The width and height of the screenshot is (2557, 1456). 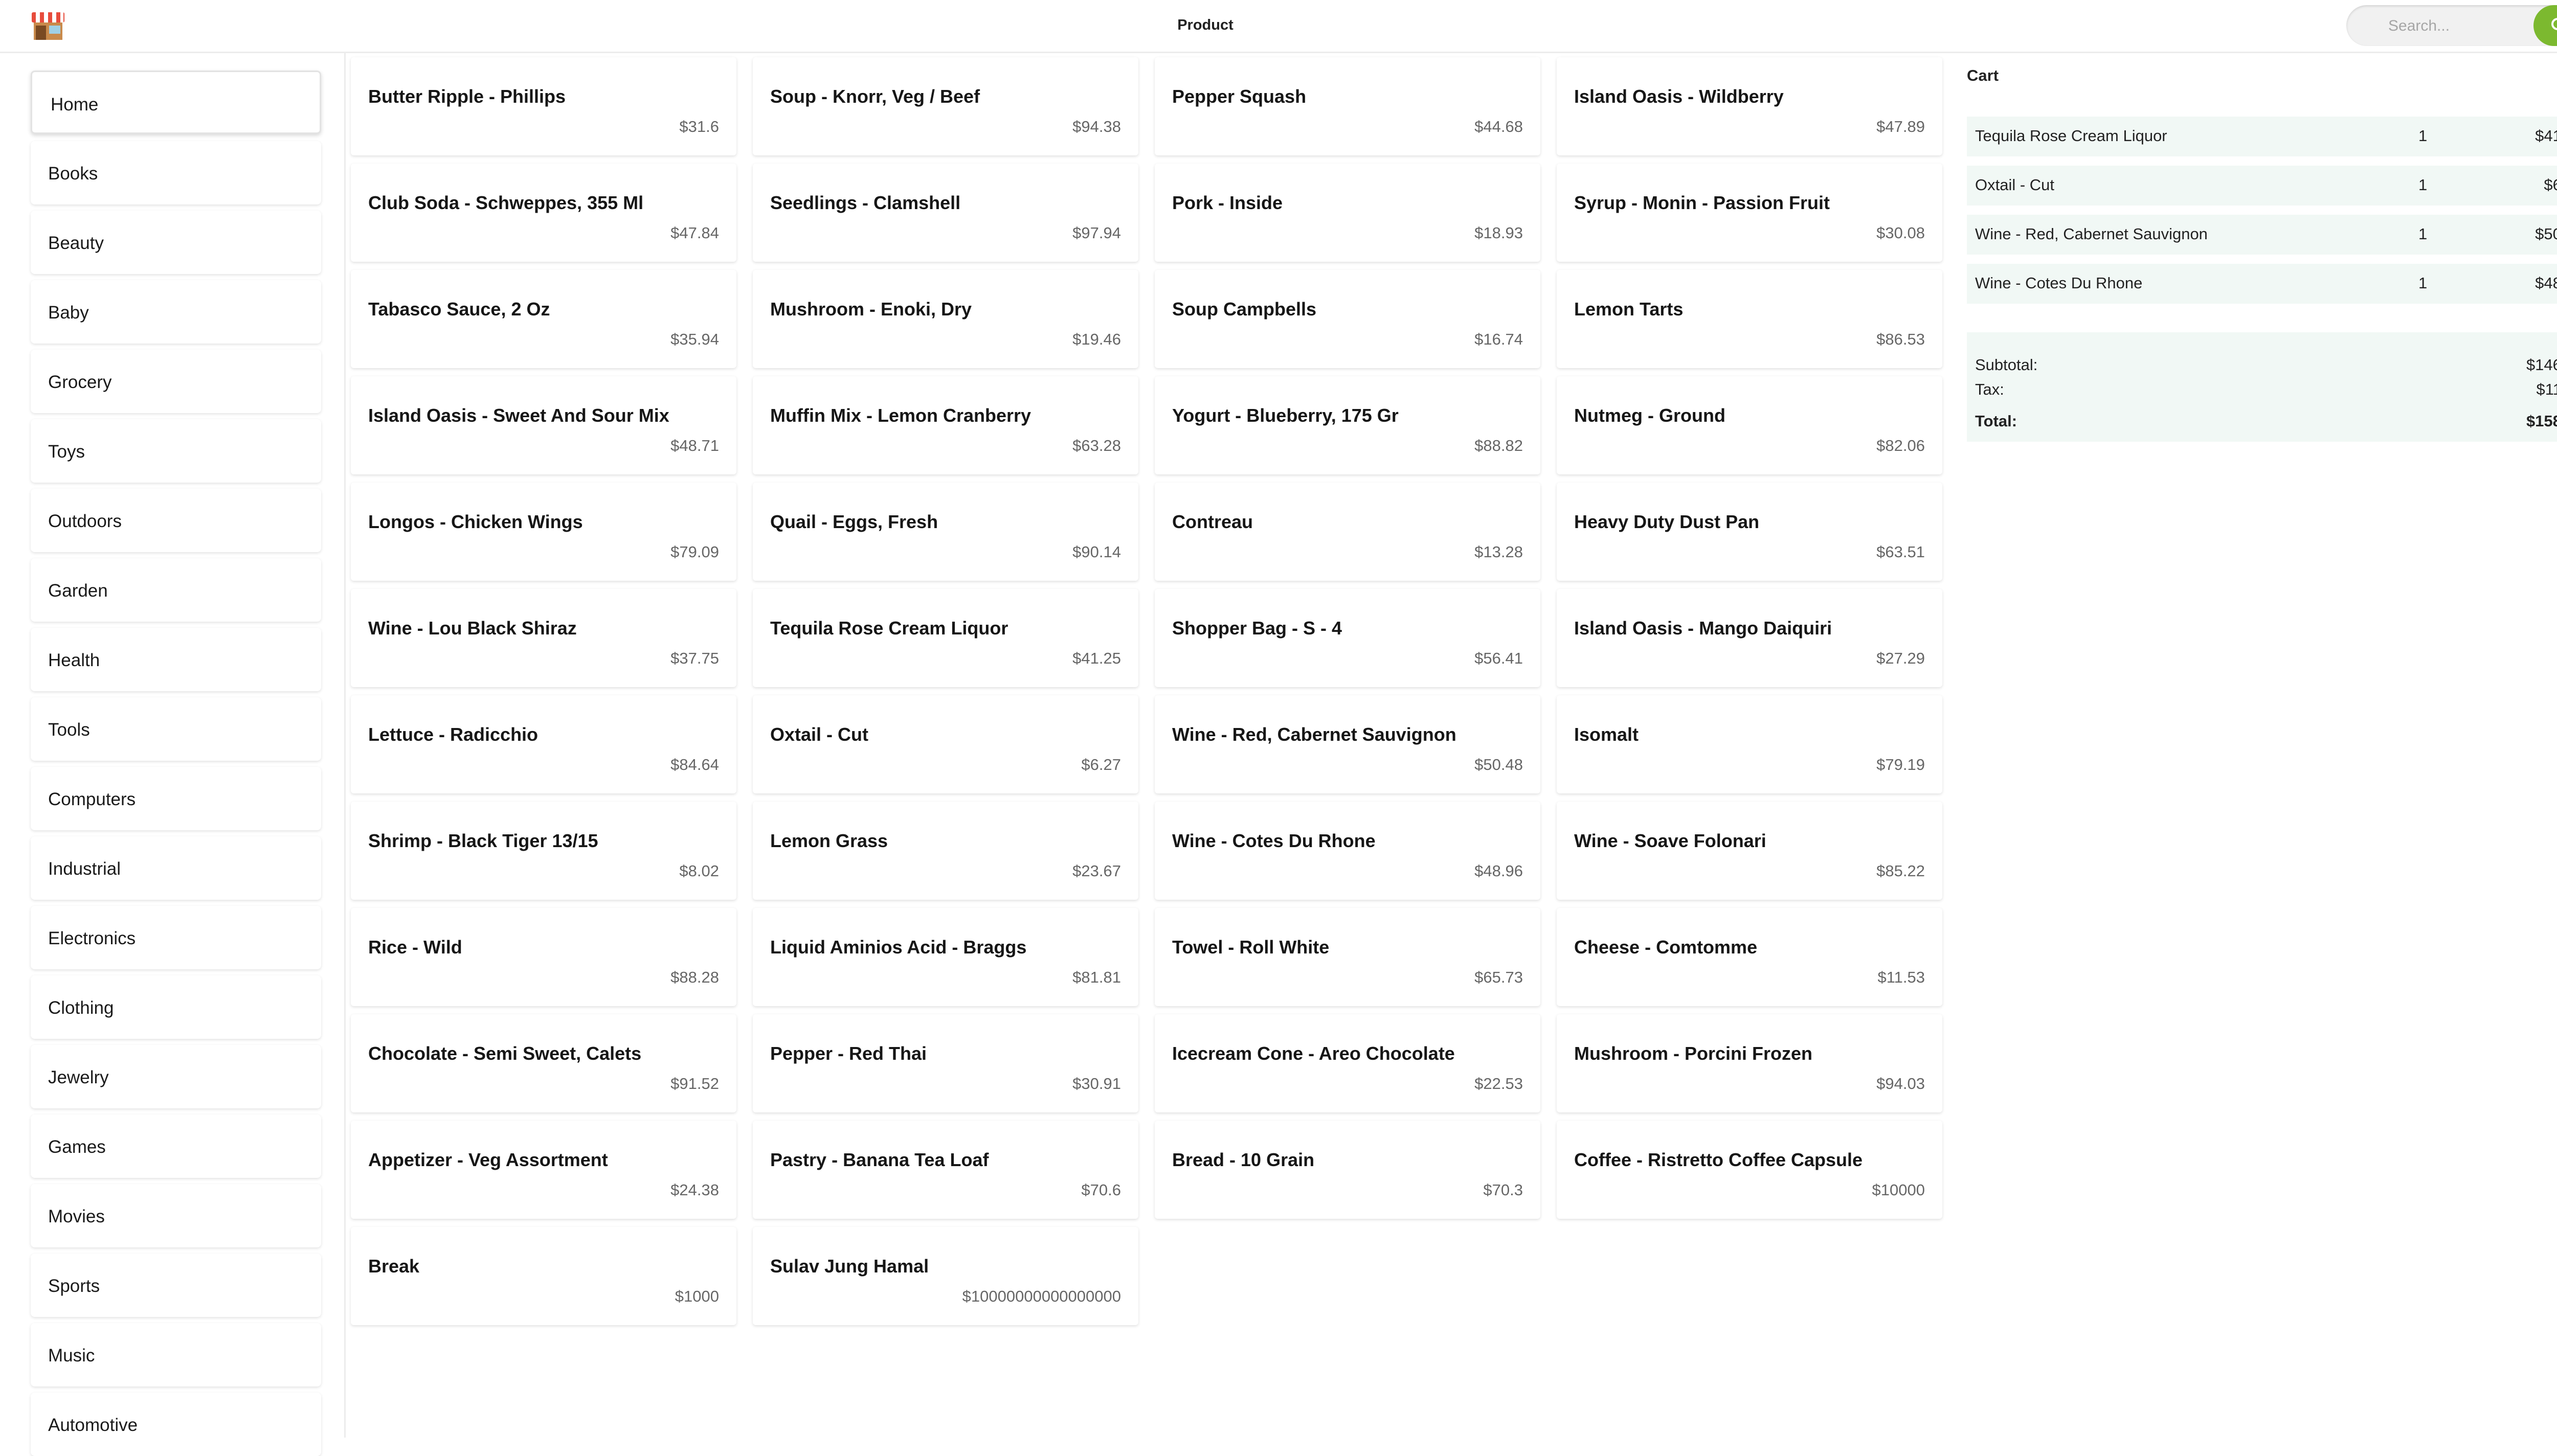 I want to click on product-name: Heavy Duty Dust Pan, so click(x=1667, y=521).